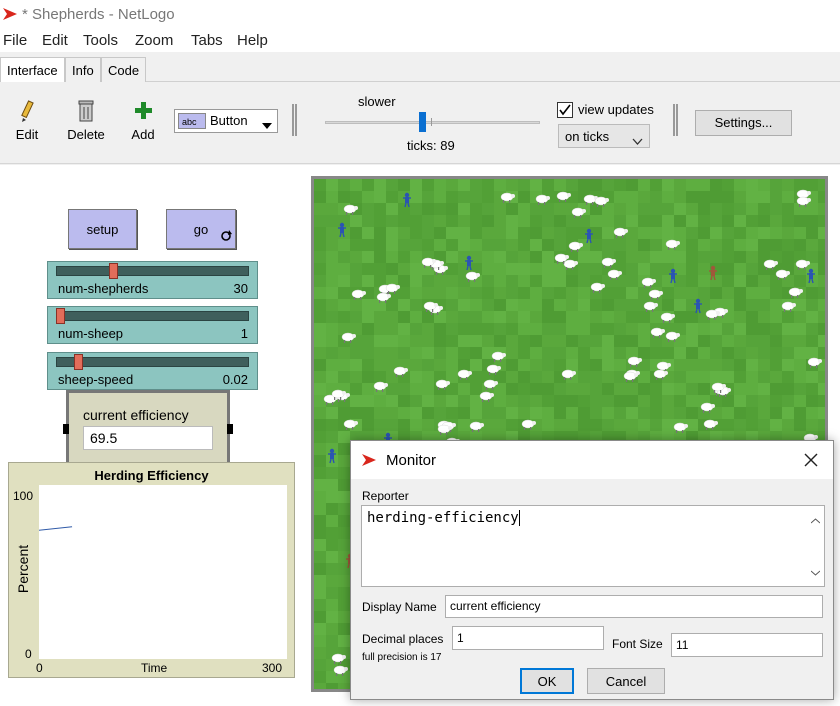 The image size is (840, 706). What do you see at coordinates (443, 518) in the screenshot?
I see `reporter-text: herding-efficiency` at bounding box center [443, 518].